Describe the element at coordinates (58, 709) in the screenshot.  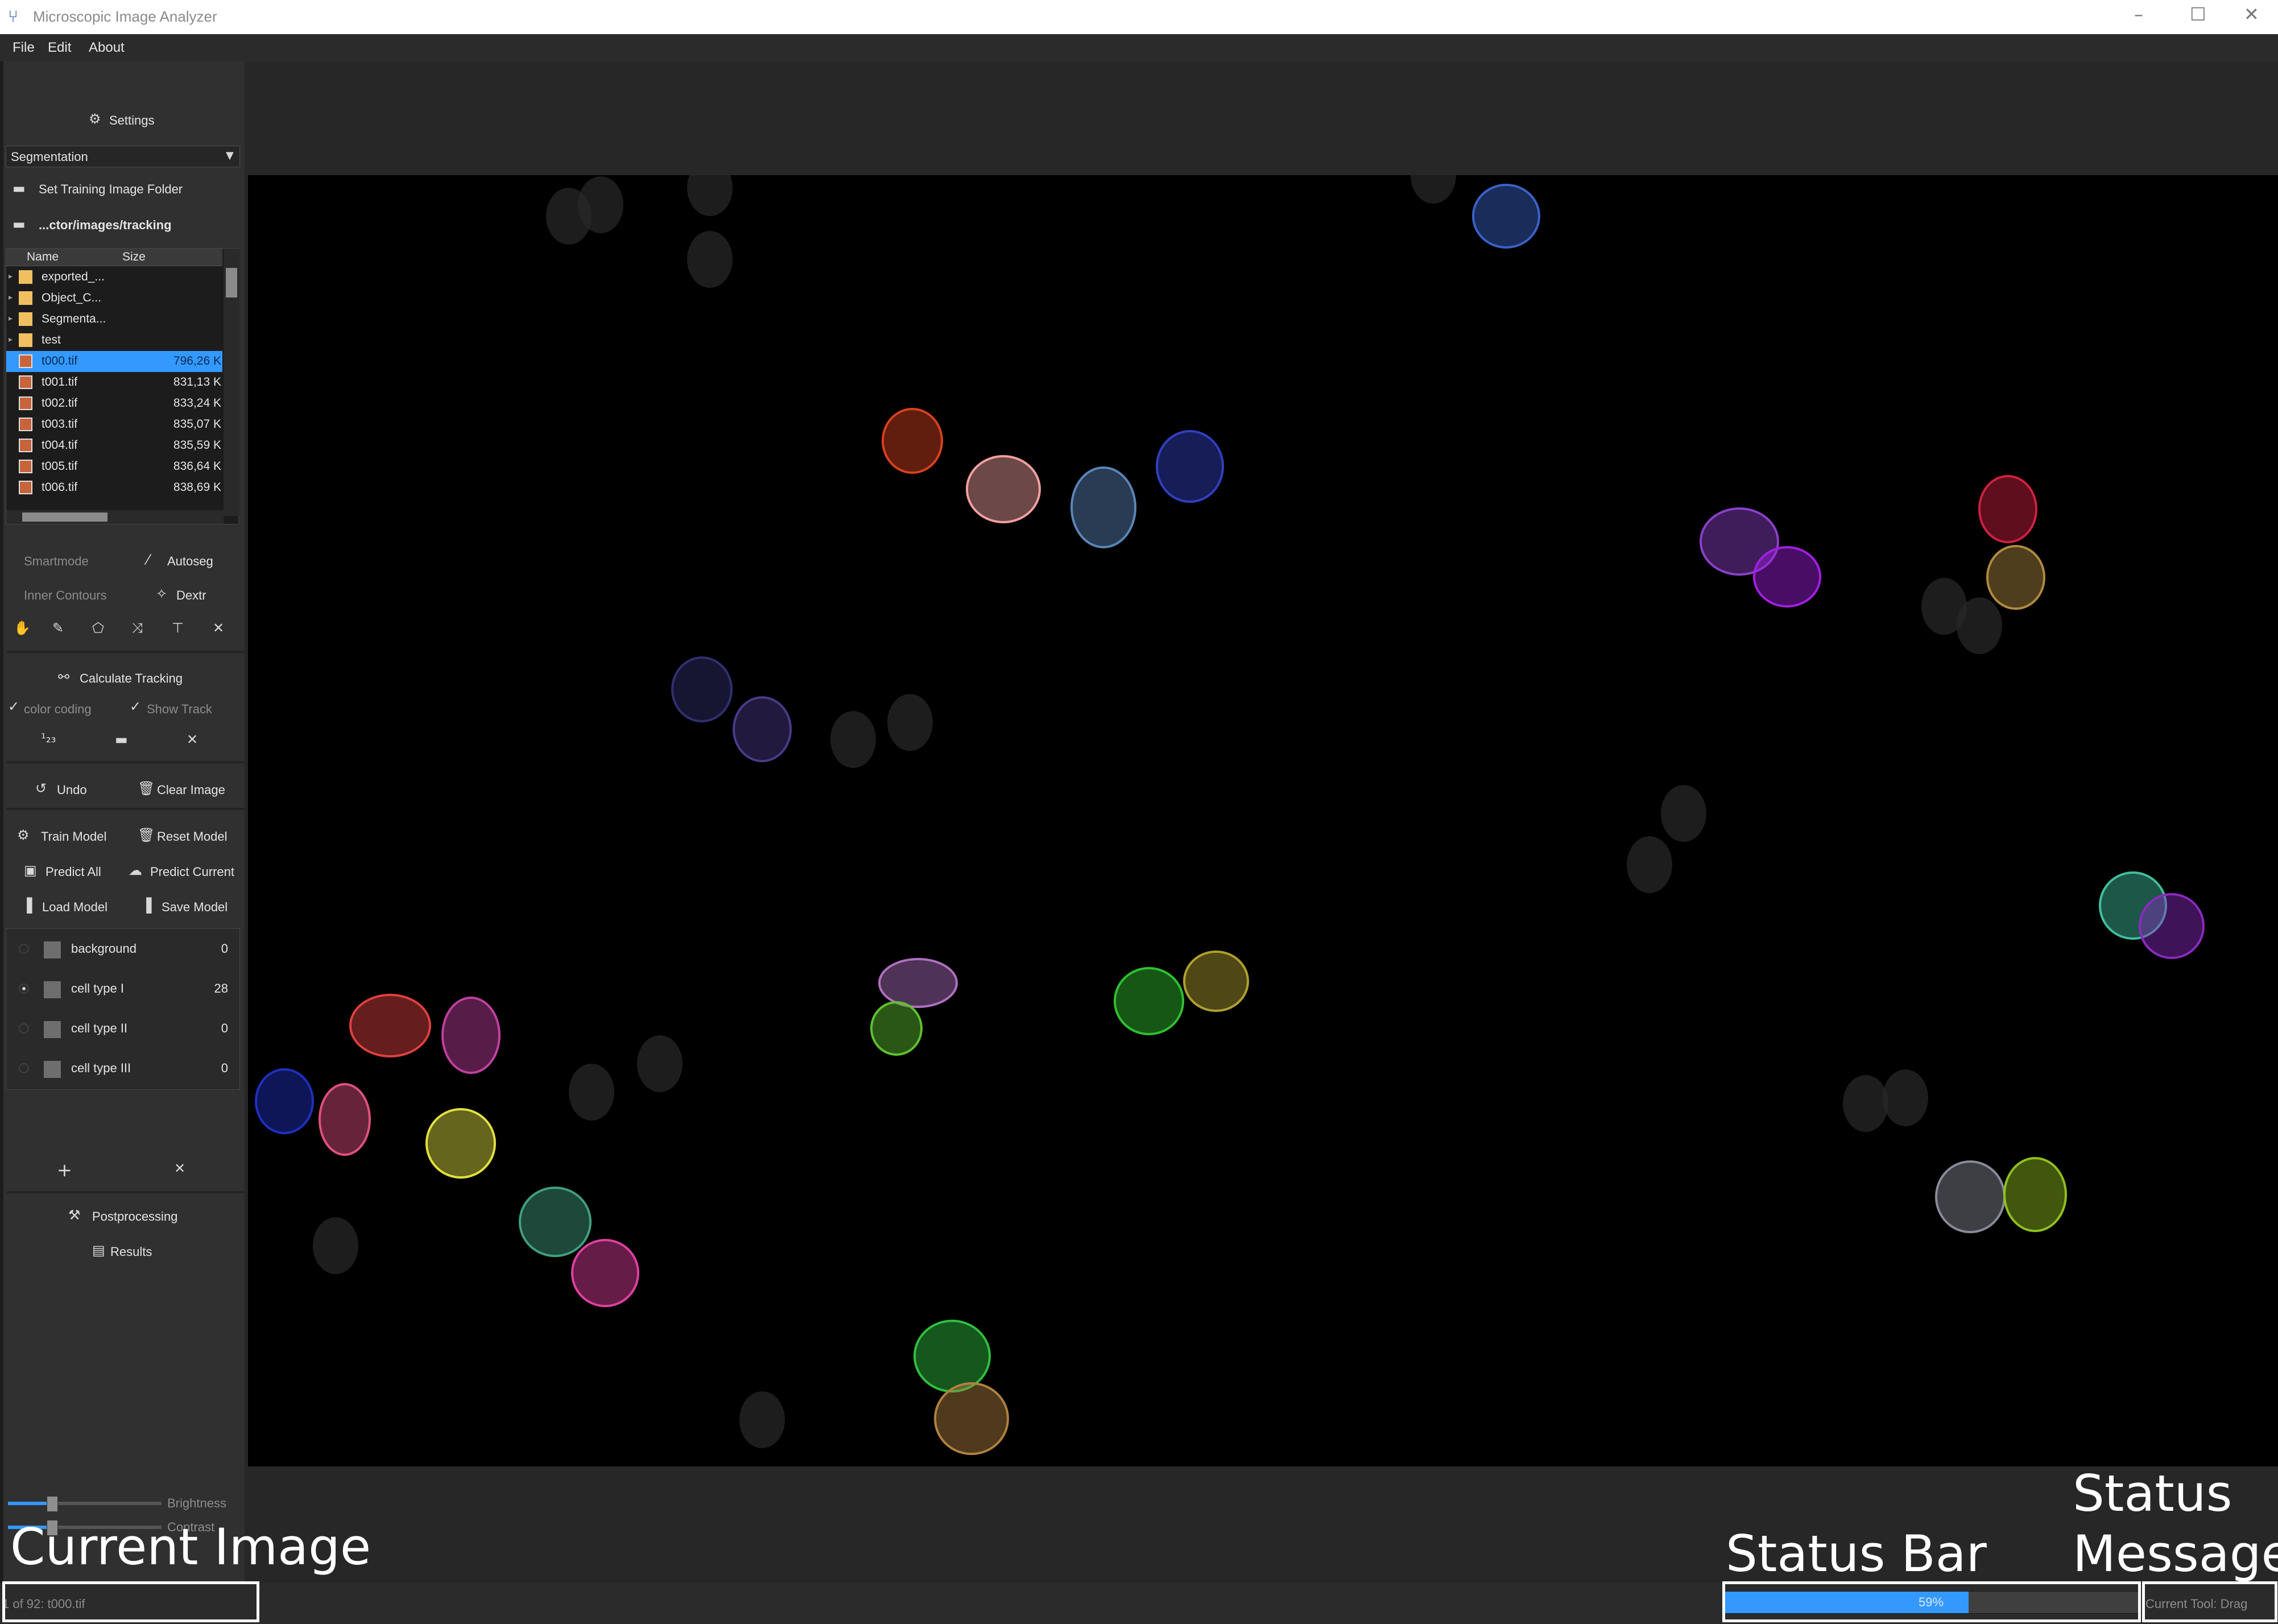
I see `color-coding-toggle: color coding` at that location.